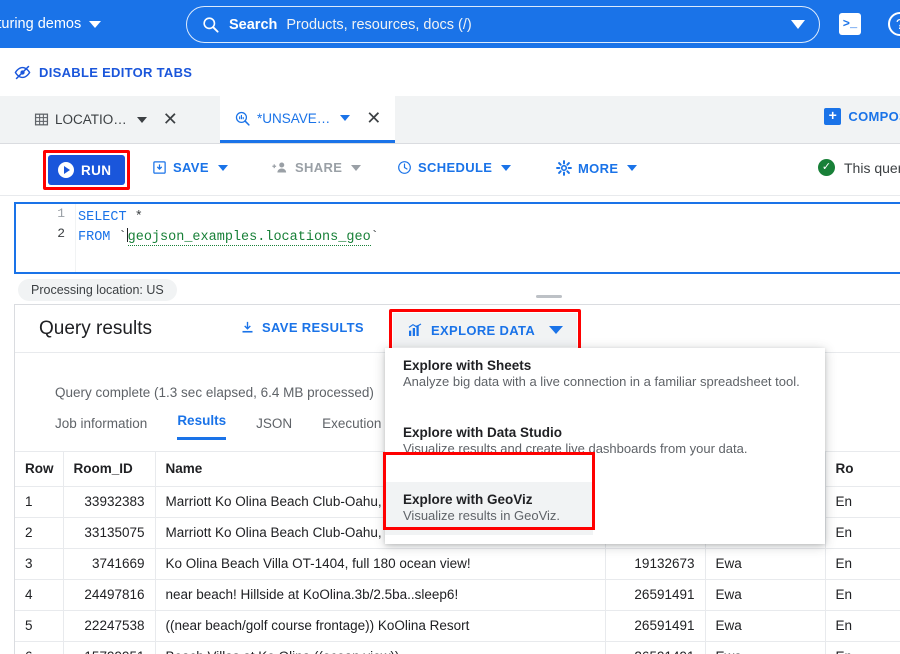 Image resolution: width=900 pixels, height=654 pixels. Describe the element at coordinates (109, 564) in the screenshot. I see `cell-room-id: 3741669` at that location.